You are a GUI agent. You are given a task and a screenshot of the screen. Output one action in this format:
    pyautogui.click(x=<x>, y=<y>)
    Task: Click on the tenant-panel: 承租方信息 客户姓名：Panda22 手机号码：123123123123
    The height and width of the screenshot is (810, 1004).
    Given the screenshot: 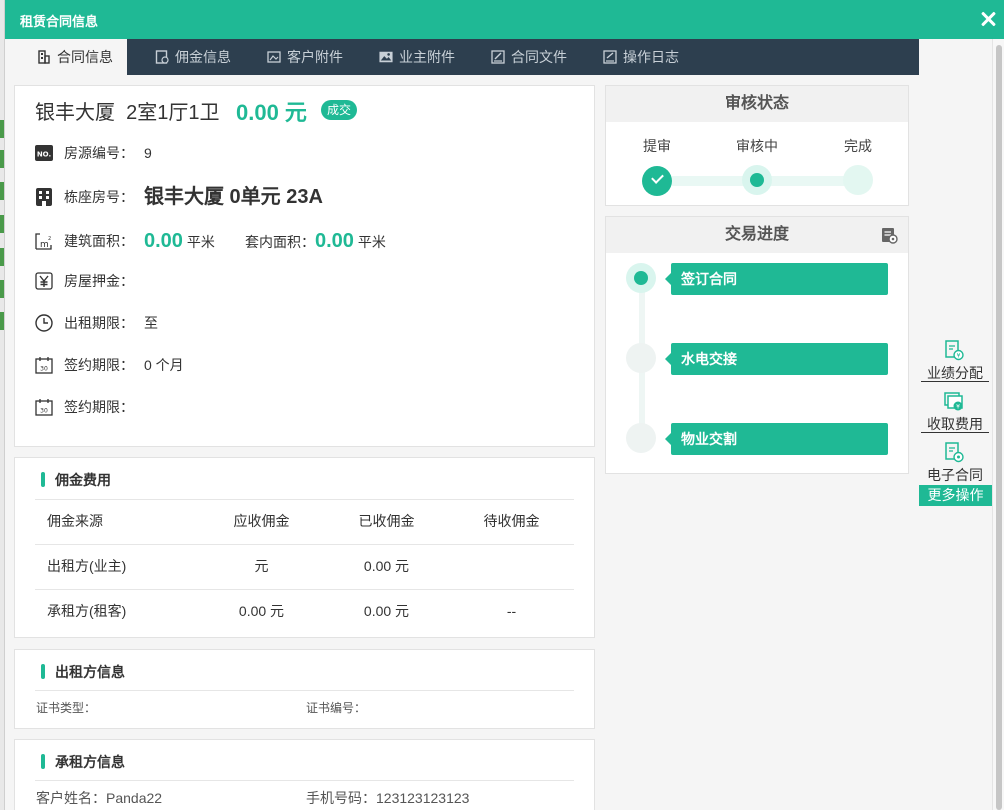 What is the action you would take?
    pyautogui.click(x=304, y=774)
    